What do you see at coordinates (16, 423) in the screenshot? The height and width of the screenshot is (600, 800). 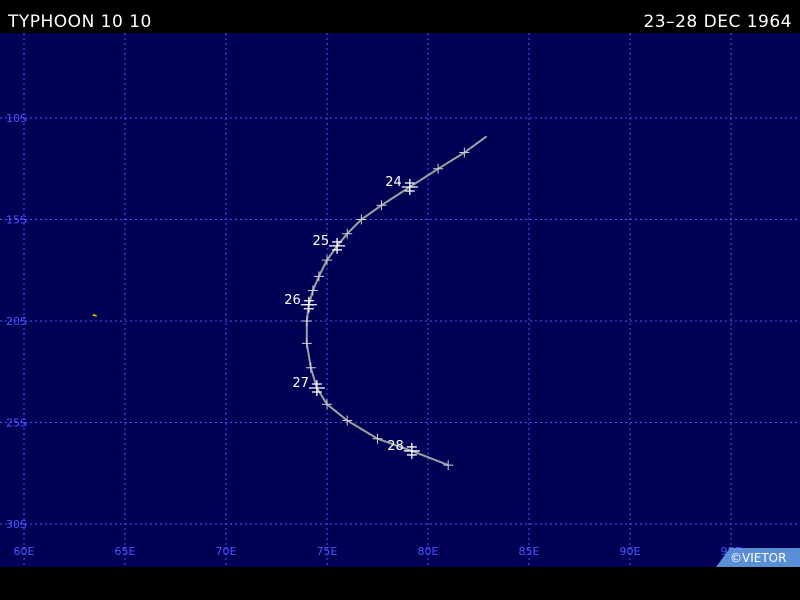 I see `latitude-label: 25S` at bounding box center [16, 423].